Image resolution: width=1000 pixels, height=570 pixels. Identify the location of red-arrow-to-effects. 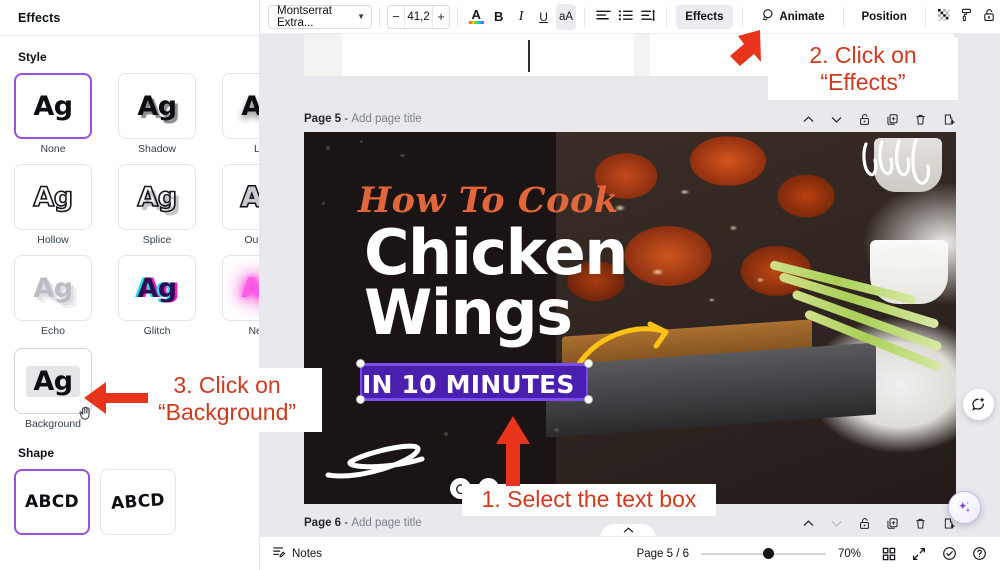
(745, 48).